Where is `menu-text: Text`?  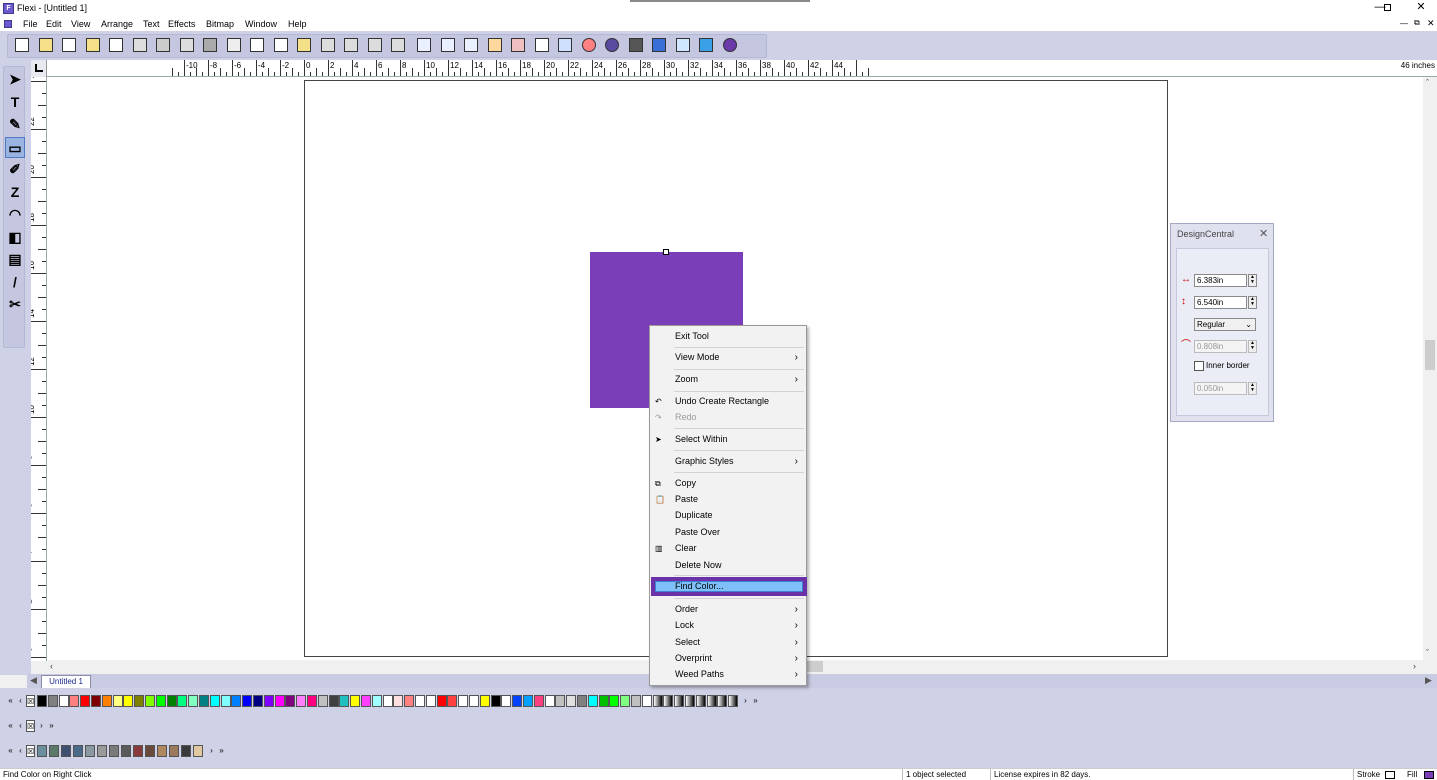 menu-text: Text is located at coordinates (151, 24).